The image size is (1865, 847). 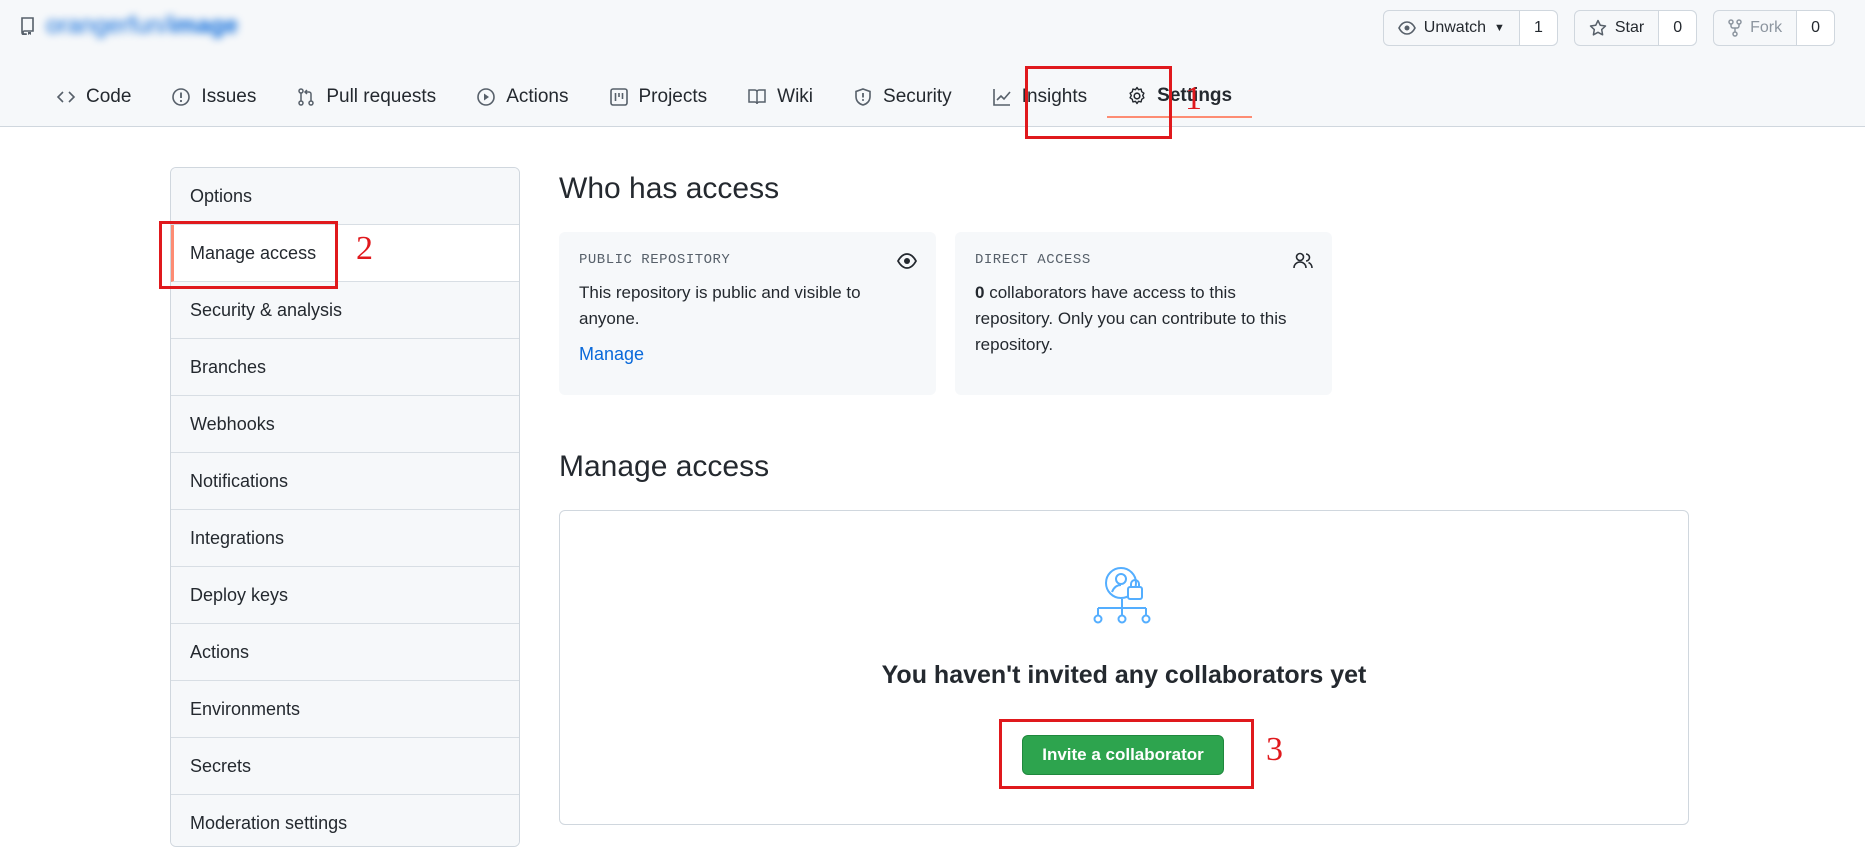 What do you see at coordinates (381, 96) in the screenshot?
I see `tab-label: Pull requests` at bounding box center [381, 96].